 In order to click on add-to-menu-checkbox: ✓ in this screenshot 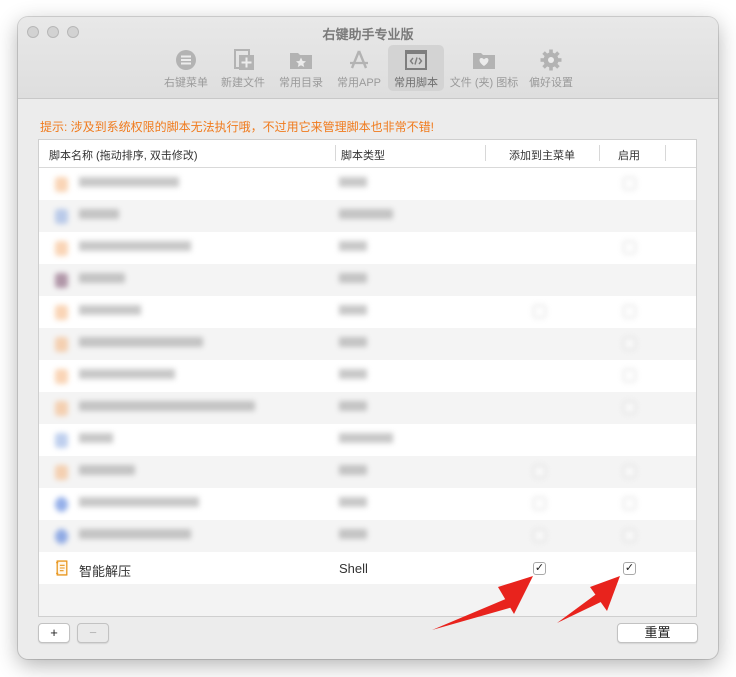, I will do `click(539, 568)`.